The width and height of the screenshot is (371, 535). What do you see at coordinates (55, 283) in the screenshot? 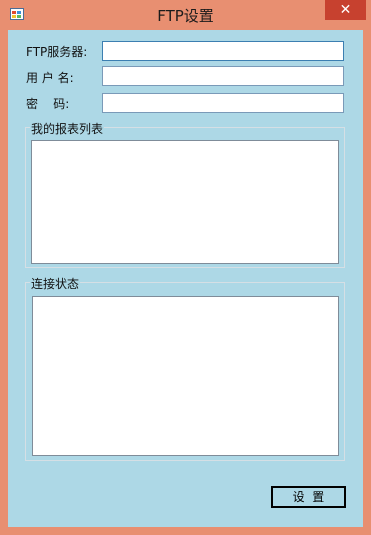
I see `status-group-title: 连接状态` at bounding box center [55, 283].